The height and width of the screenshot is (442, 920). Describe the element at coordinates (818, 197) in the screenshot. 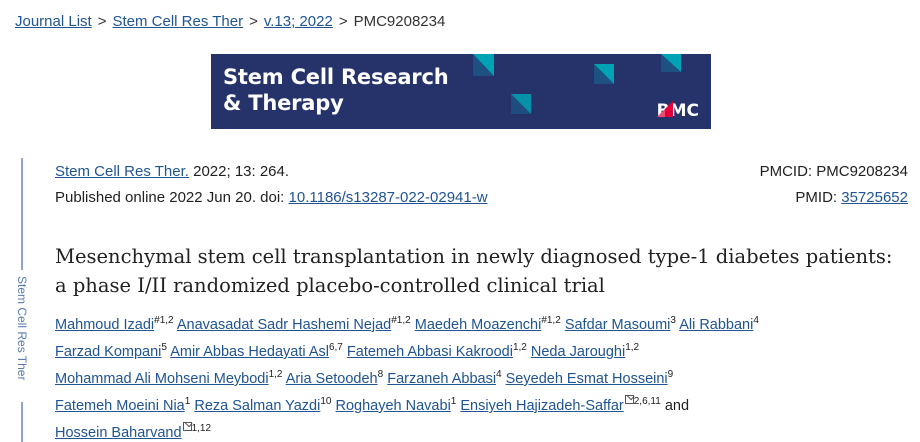

I see `pmid-label: PMID:` at that location.